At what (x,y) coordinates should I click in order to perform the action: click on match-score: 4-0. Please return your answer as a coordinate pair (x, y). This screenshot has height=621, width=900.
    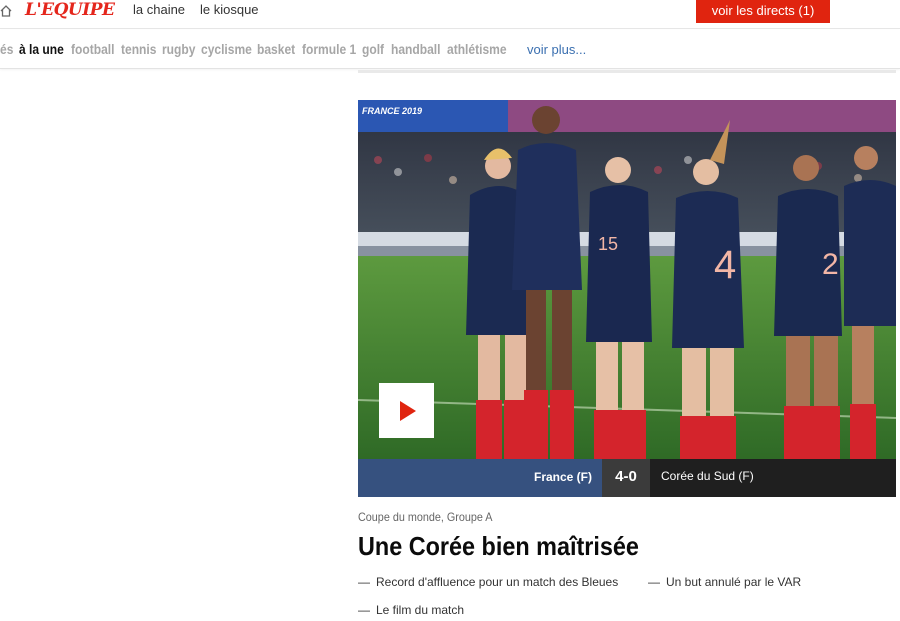
    Looking at the image, I should click on (626, 478).